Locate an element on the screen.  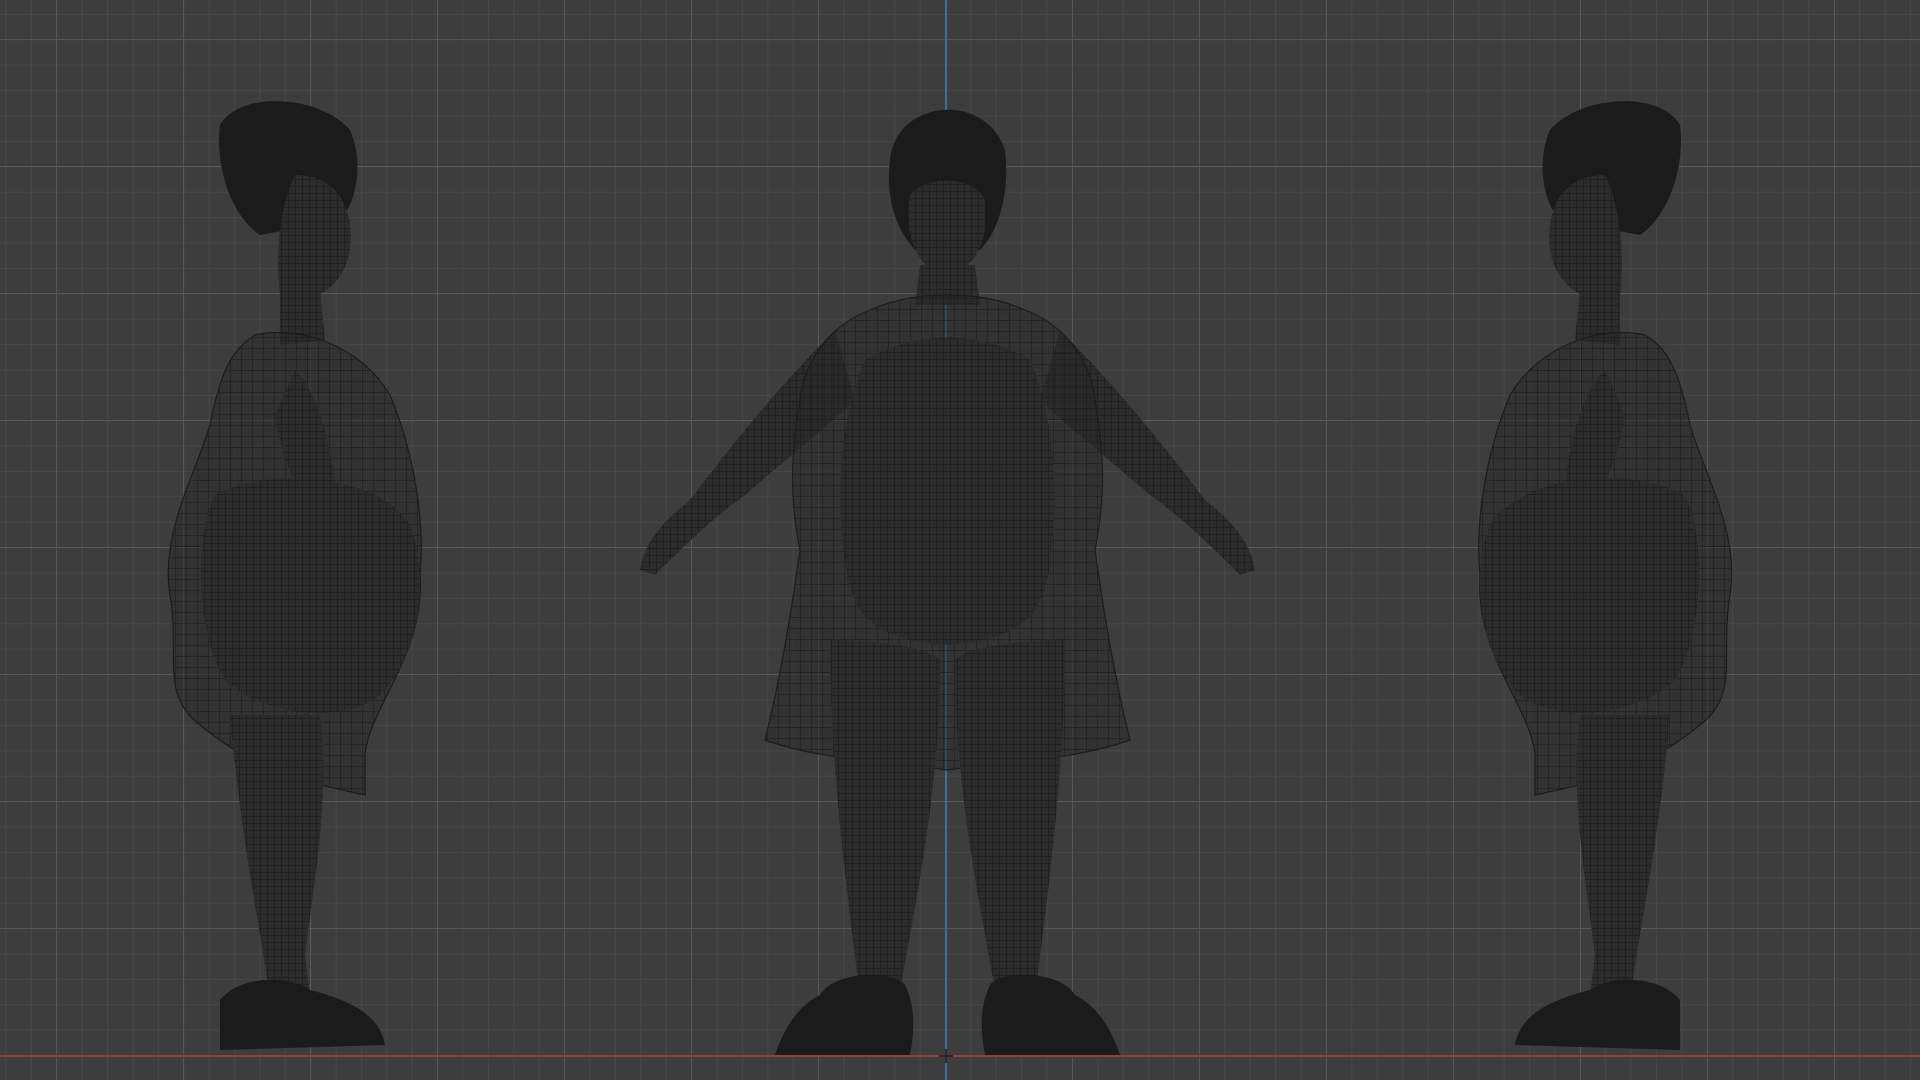
character-side-left-icon is located at coordinates (280, 577).